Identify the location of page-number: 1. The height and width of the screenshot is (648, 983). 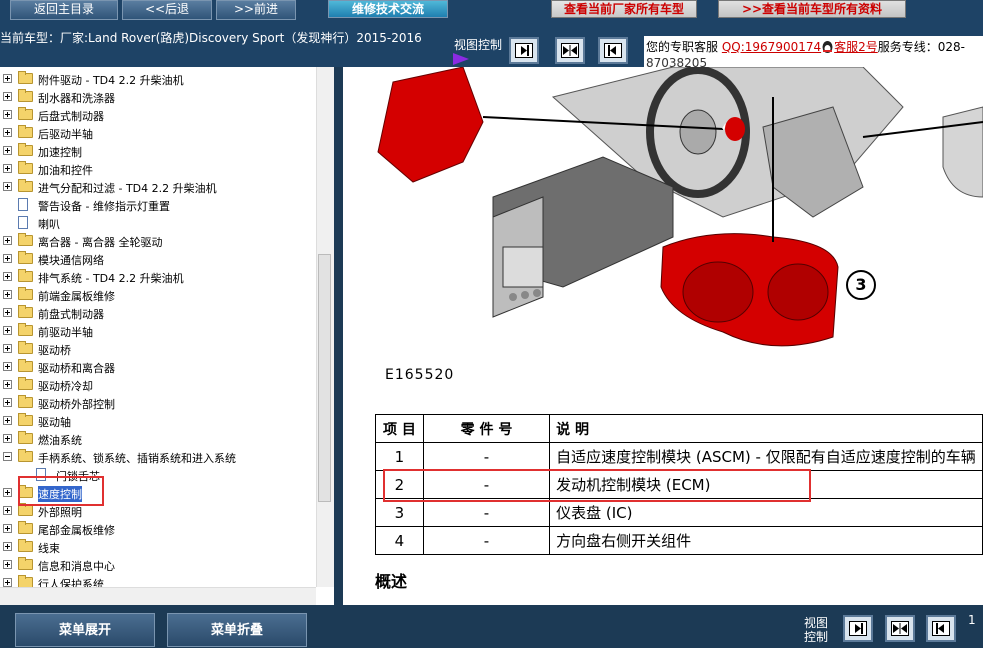
(972, 620).